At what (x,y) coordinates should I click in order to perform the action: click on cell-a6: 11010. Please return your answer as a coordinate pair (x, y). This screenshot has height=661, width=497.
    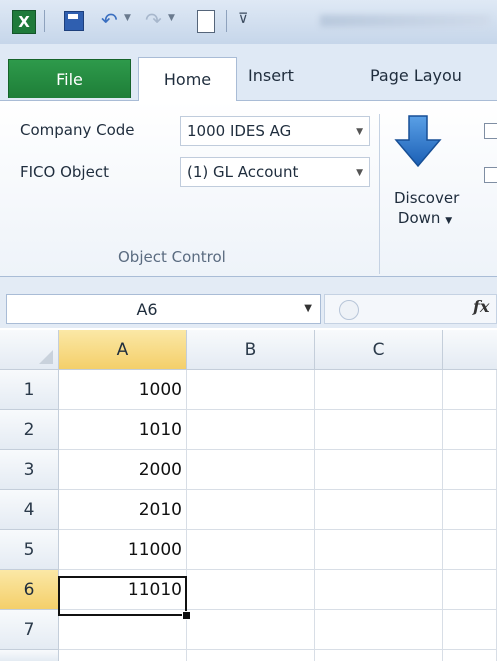
    Looking at the image, I should click on (123, 590).